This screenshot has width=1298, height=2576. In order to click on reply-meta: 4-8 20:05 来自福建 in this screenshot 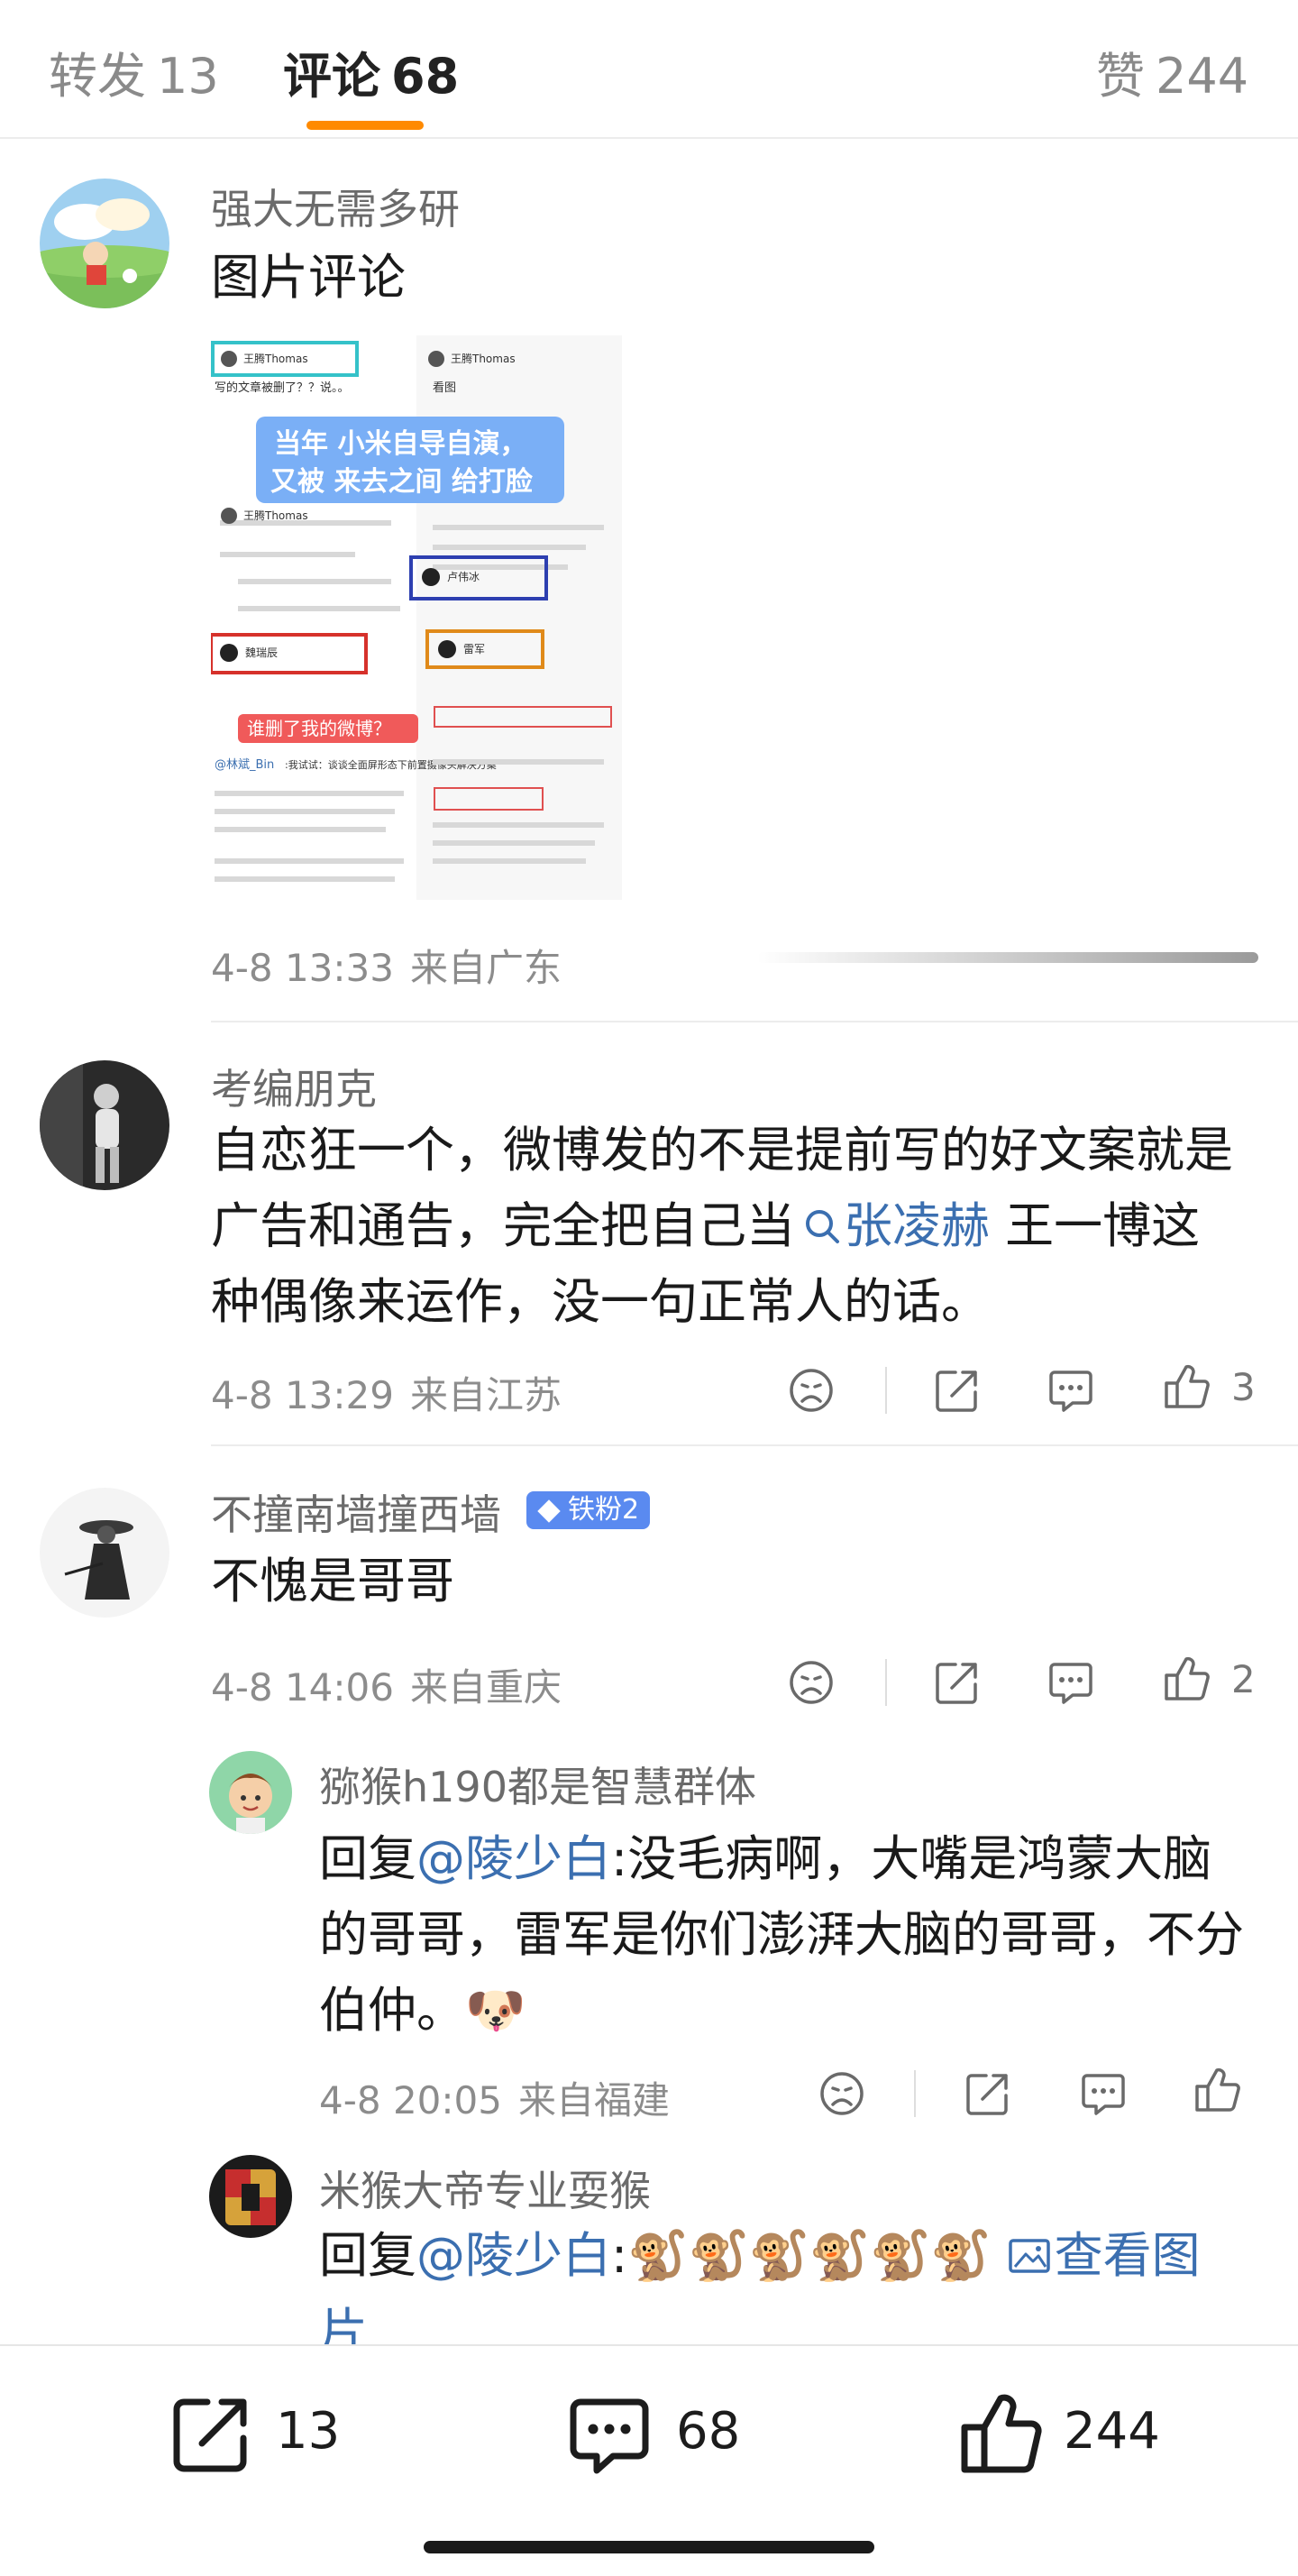, I will do `click(494, 2097)`.